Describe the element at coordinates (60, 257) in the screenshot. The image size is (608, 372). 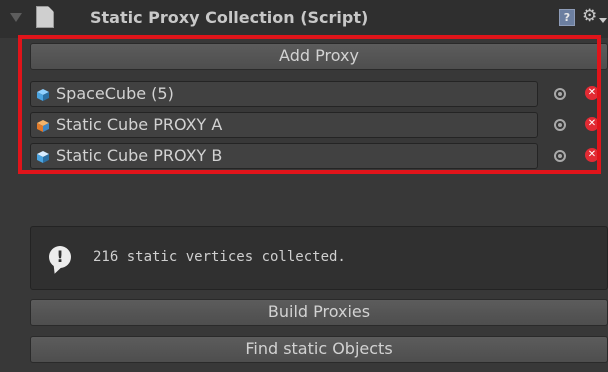
I see `info-icon: !` at that location.